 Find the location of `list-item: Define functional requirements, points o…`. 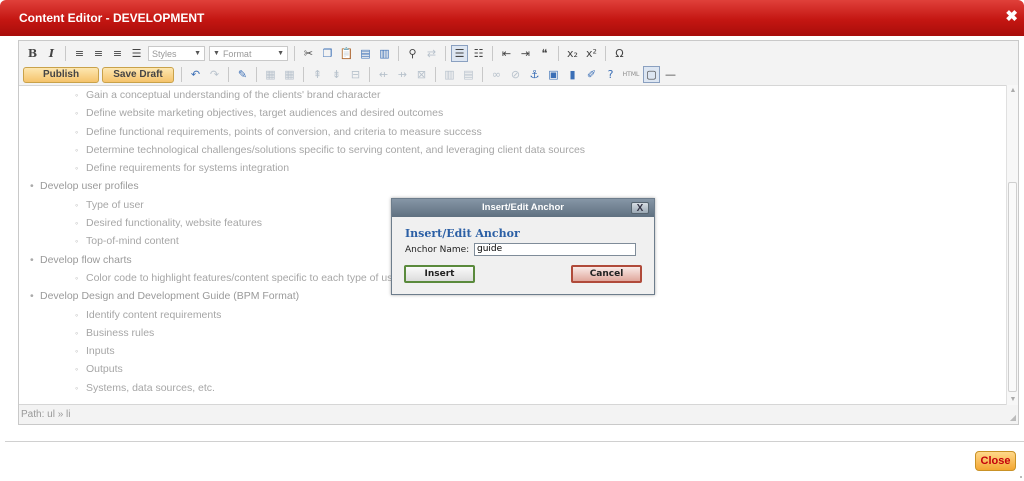

list-item: Define functional requirements, points o… is located at coordinates (512, 132).